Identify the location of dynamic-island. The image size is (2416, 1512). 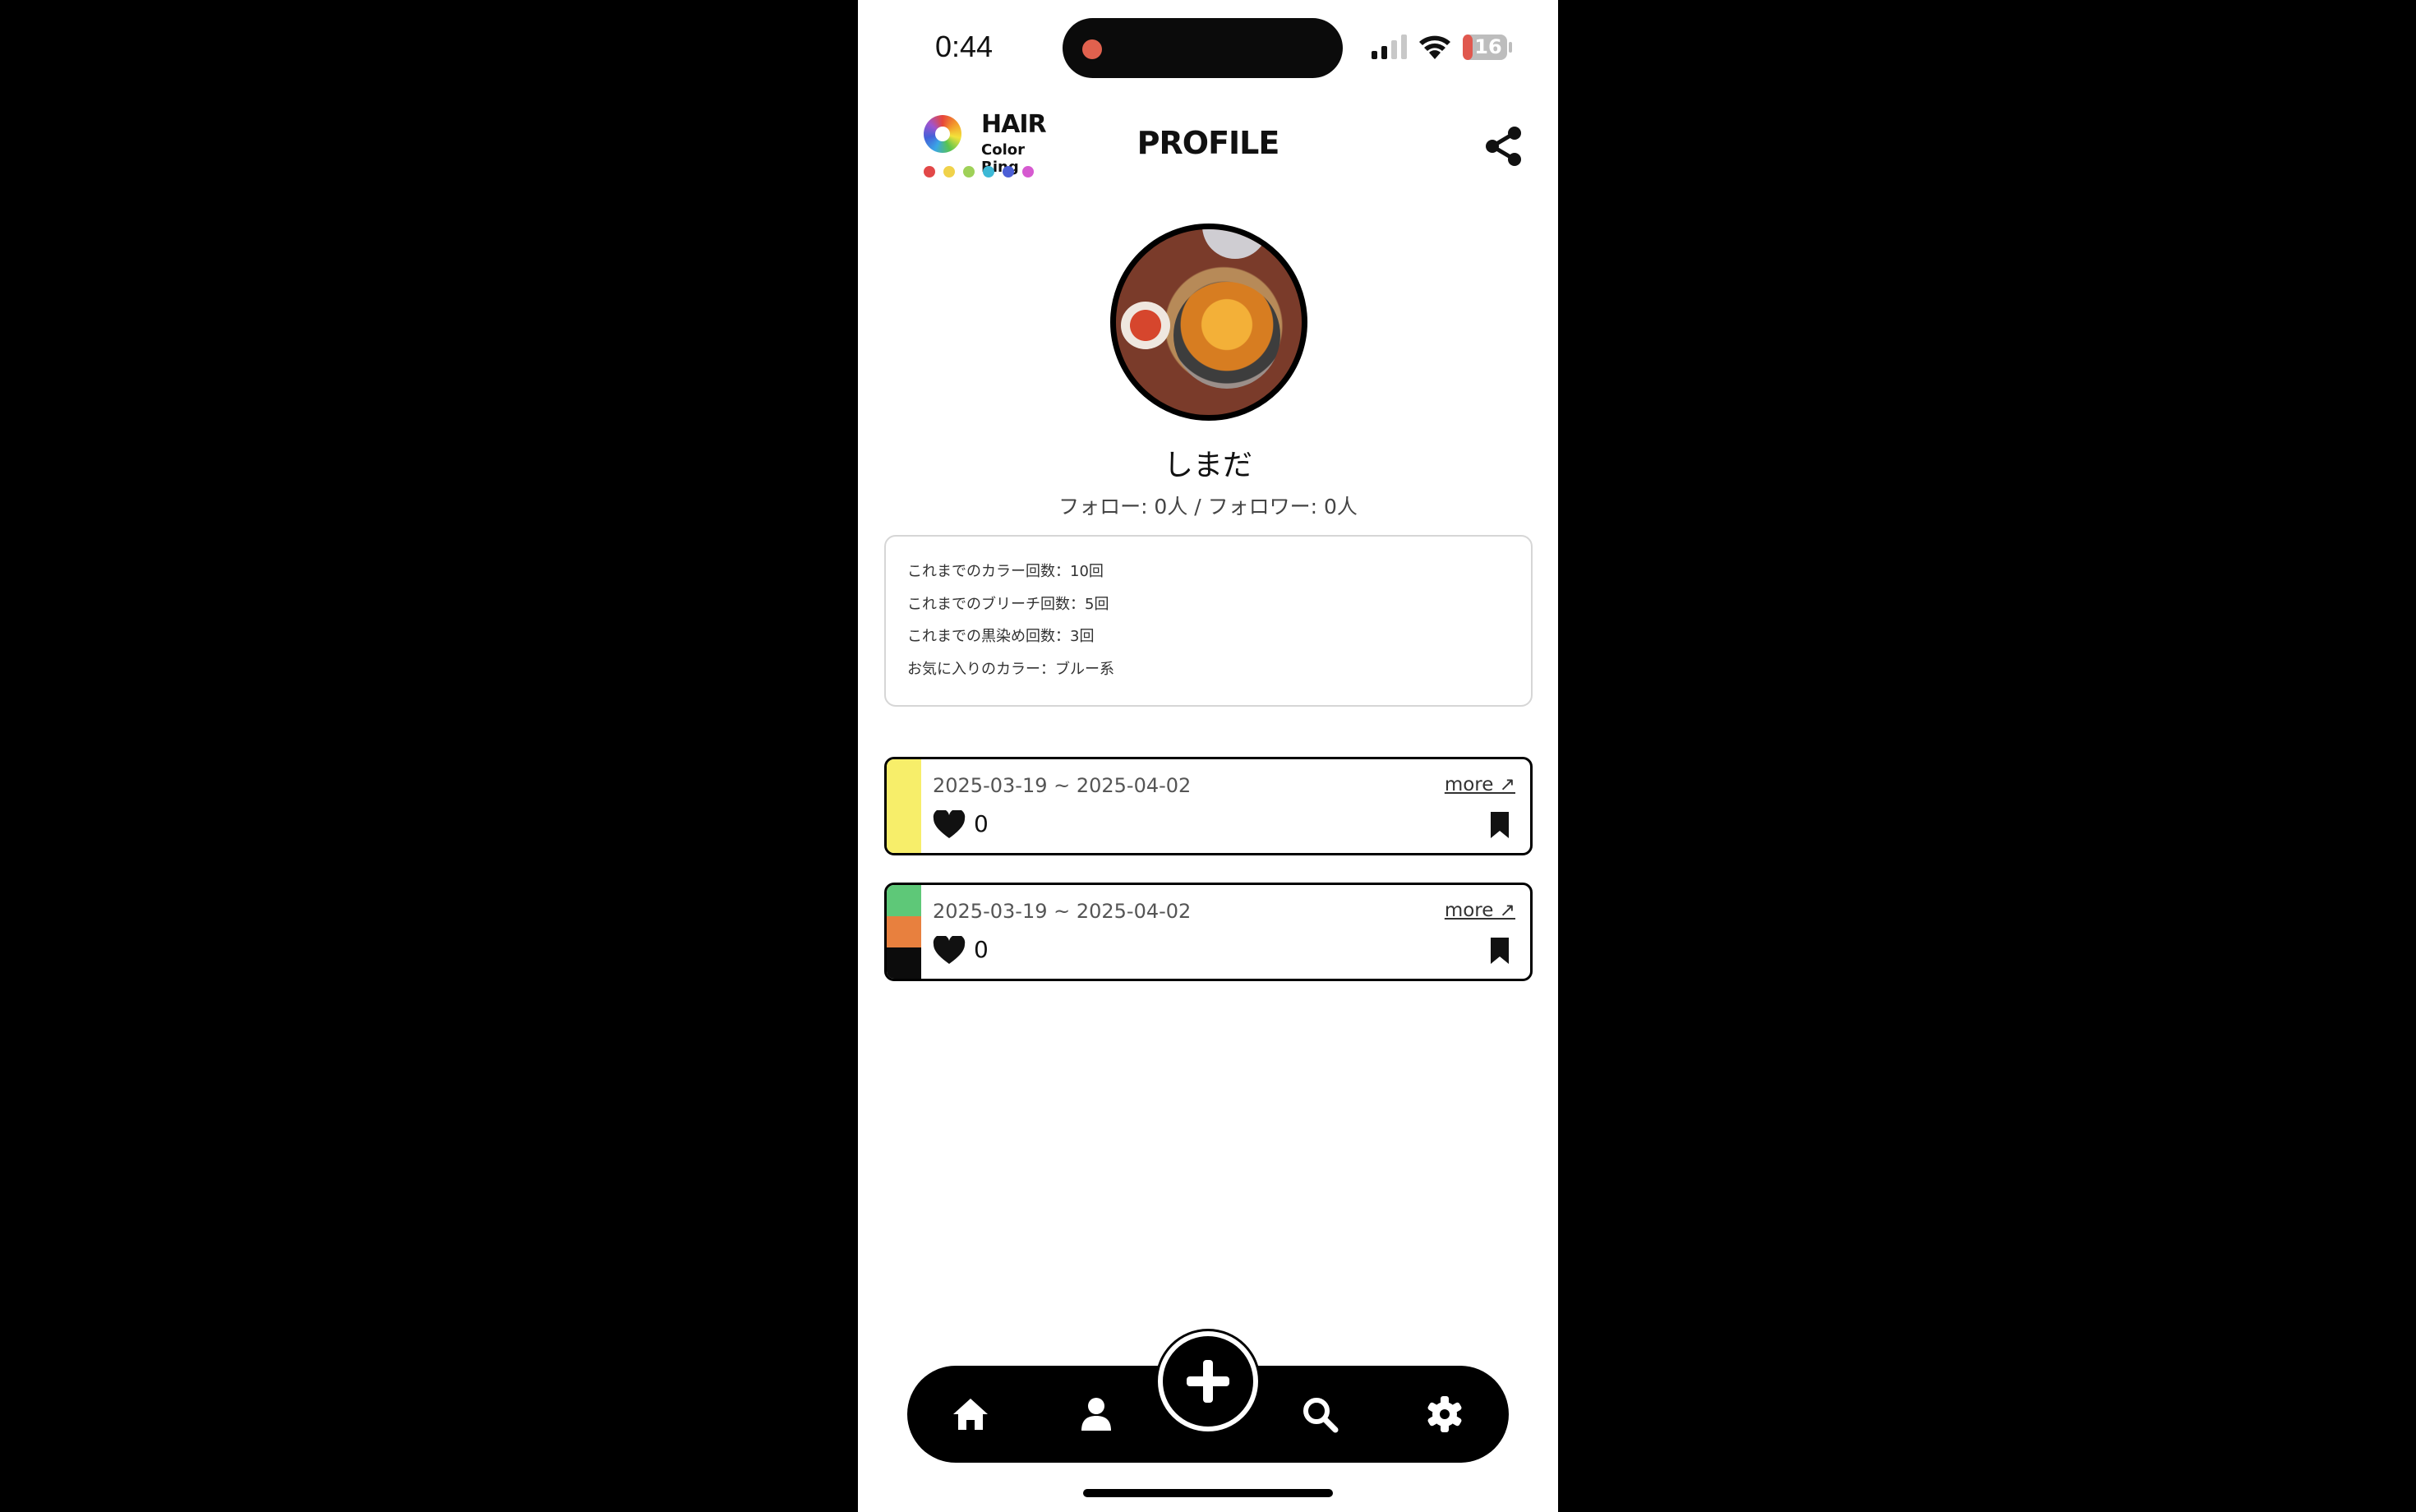
(1203, 48).